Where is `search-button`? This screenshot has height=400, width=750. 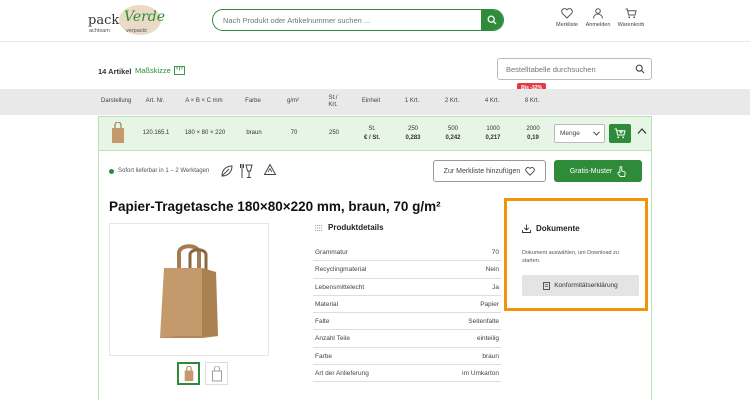
search-button is located at coordinates (492, 20).